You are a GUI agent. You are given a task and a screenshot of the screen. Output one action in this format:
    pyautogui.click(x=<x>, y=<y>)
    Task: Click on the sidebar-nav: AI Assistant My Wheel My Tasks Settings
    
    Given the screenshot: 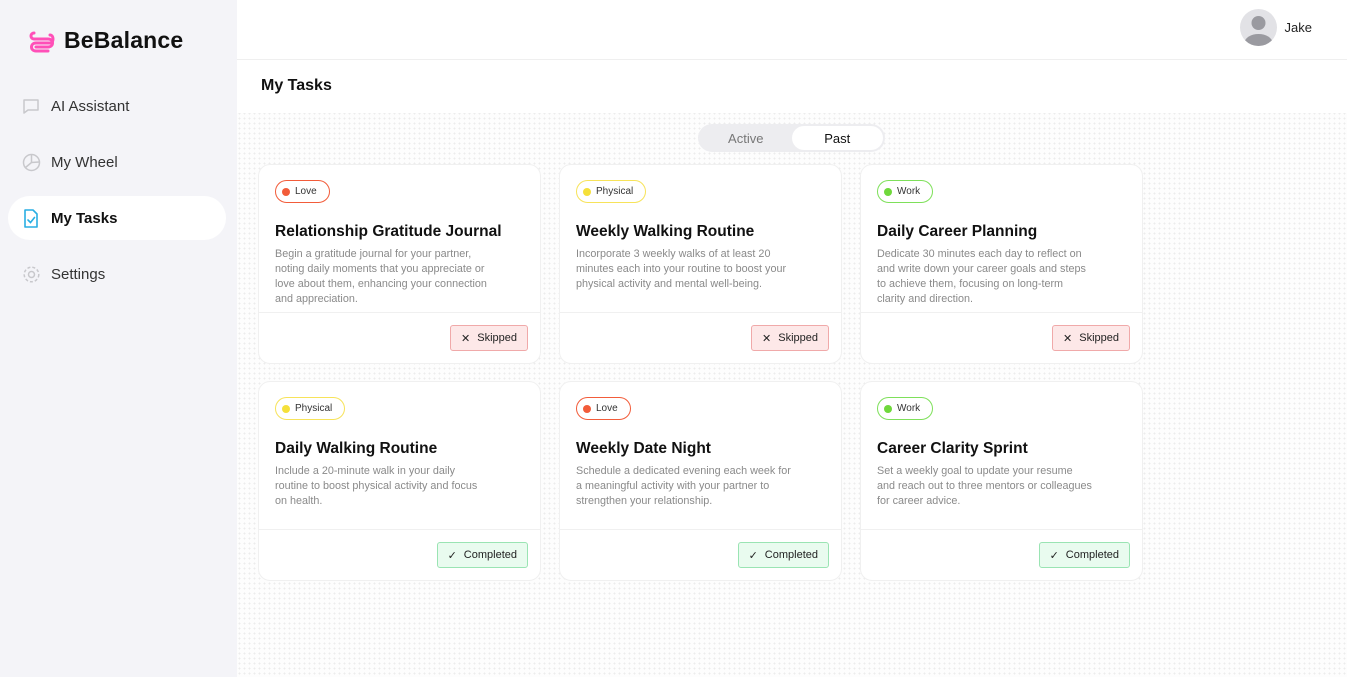 What is the action you would take?
    pyautogui.click(x=117, y=196)
    